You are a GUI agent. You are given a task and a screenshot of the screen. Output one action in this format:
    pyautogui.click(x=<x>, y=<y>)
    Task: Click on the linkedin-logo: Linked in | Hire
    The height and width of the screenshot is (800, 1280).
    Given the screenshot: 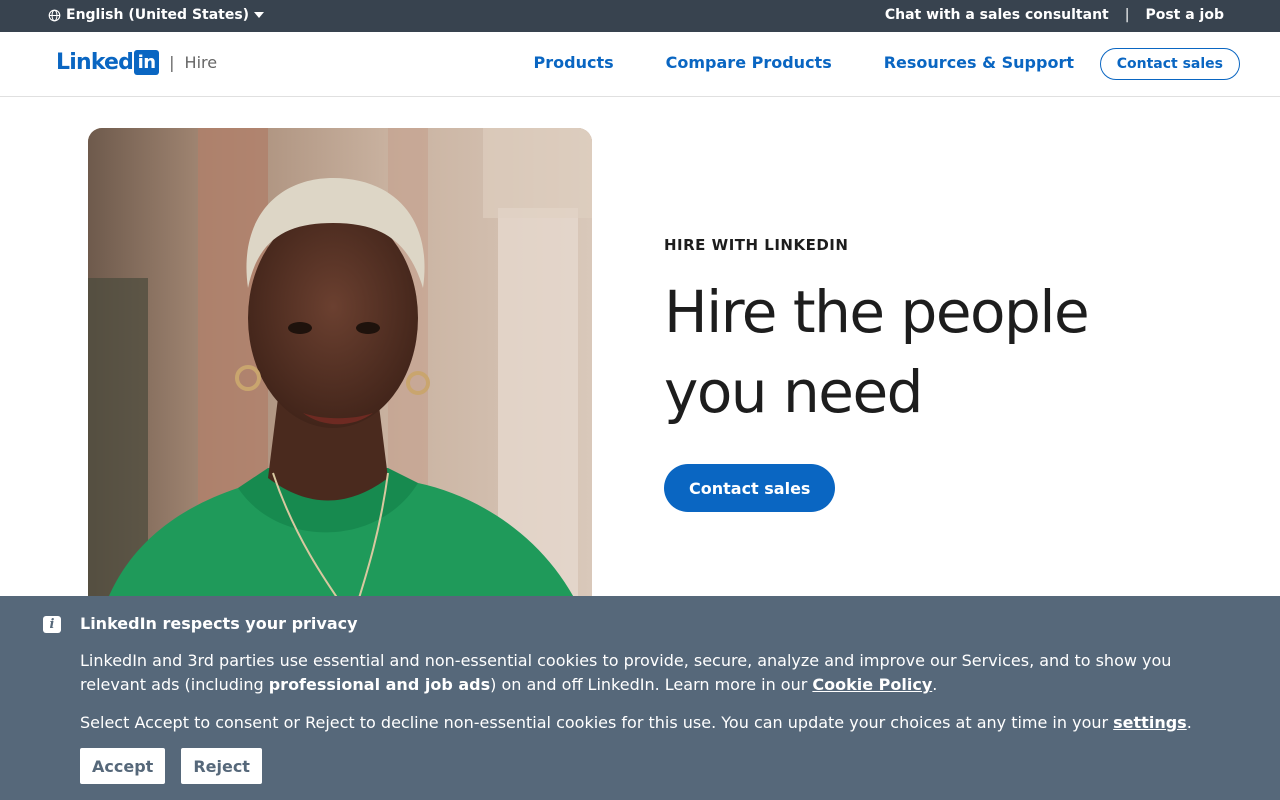 What is the action you would take?
    pyautogui.click(x=136, y=62)
    